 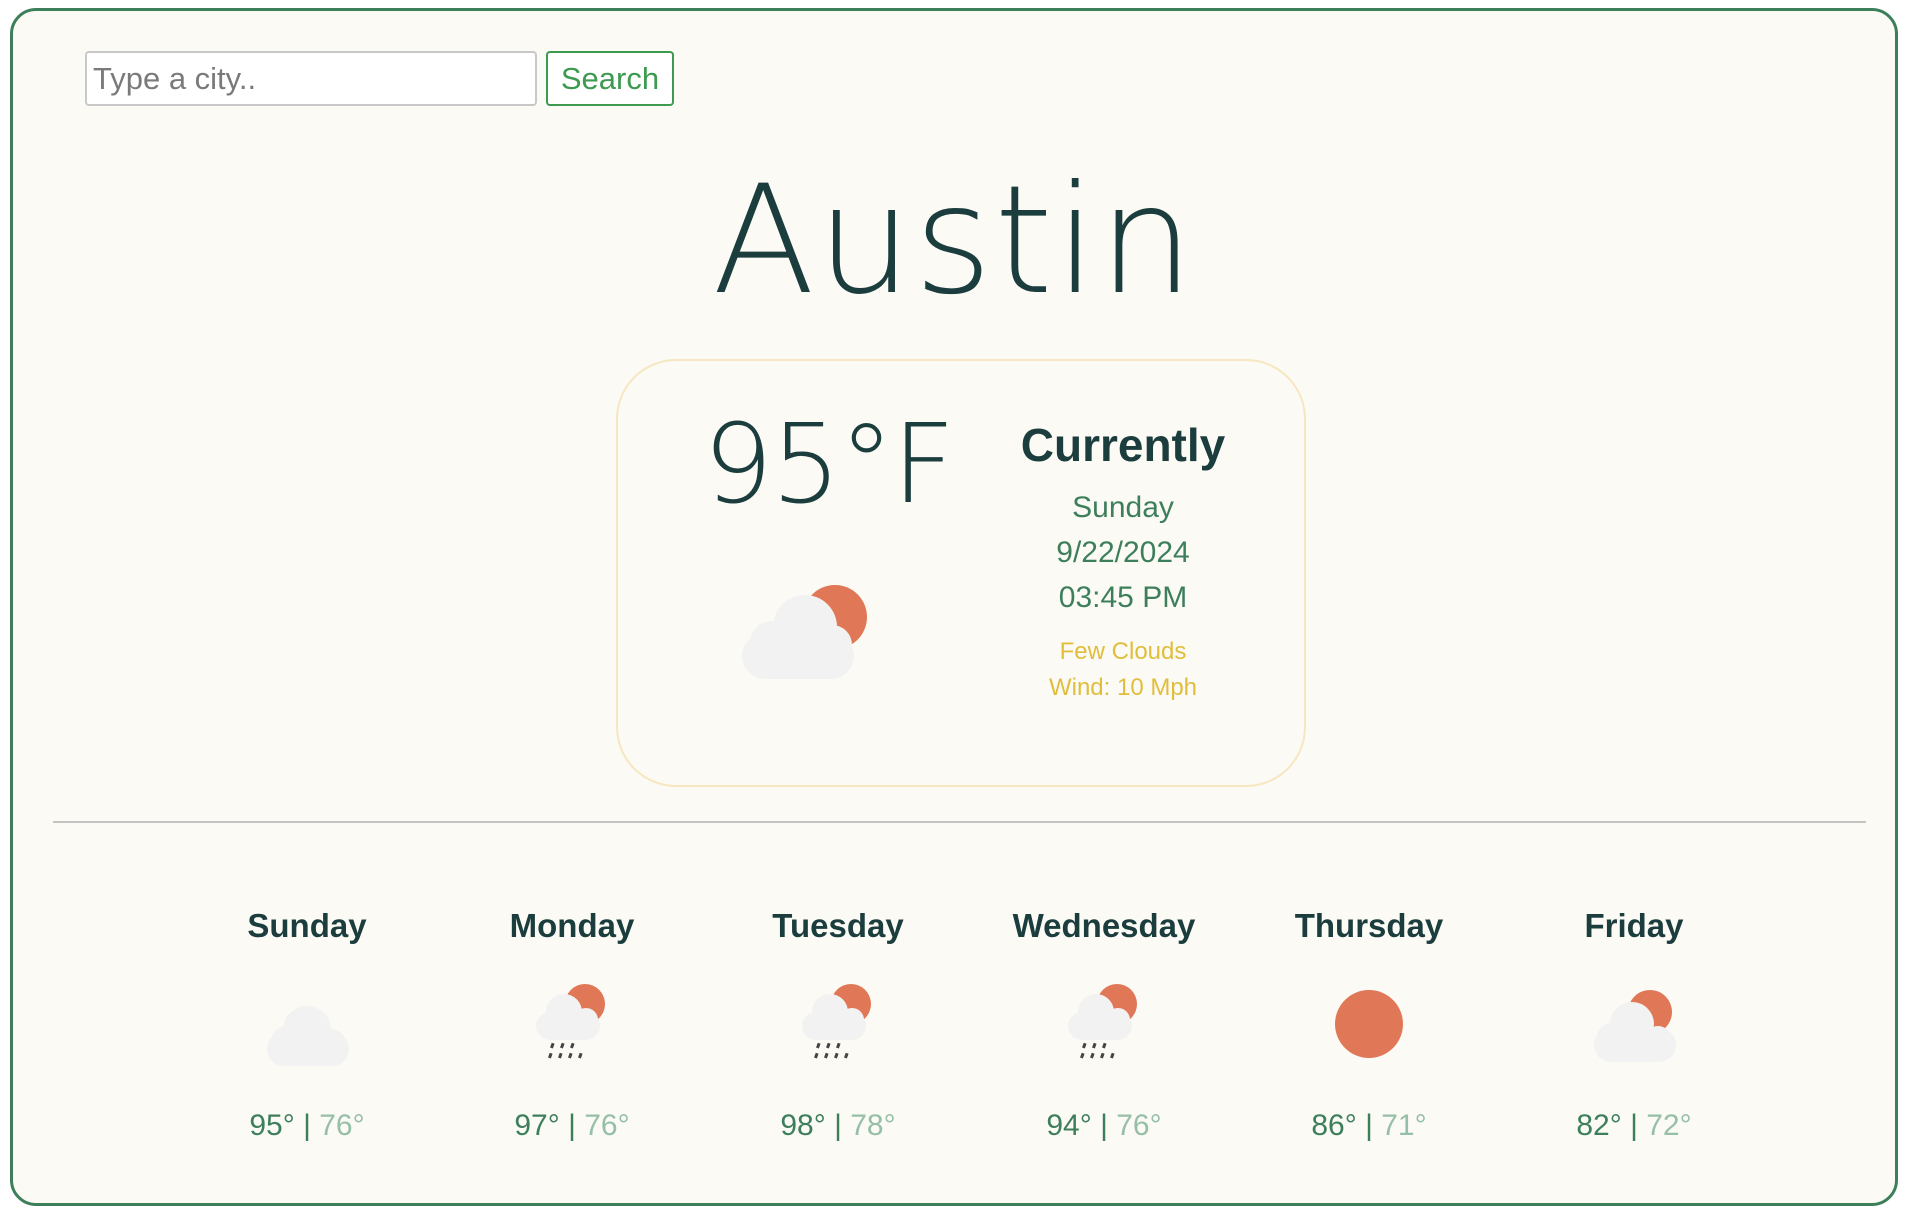 I want to click on forecast-day: Monday 97° | 76°, so click(x=572, y=1025).